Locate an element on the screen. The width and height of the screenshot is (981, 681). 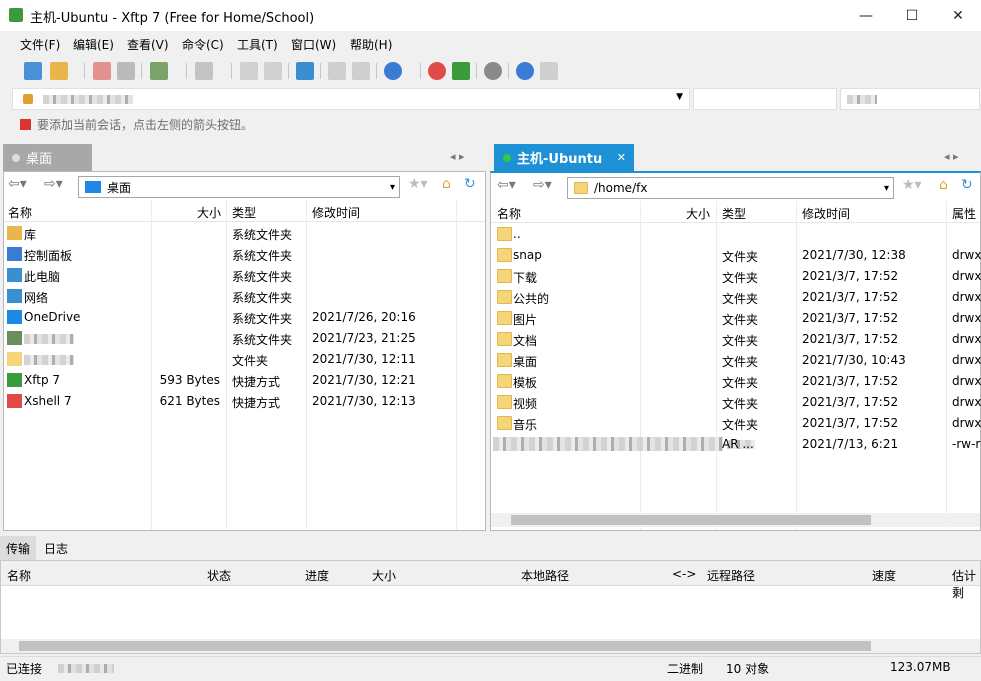
col-eta: 估计剩 is located at coordinates (966, 584).